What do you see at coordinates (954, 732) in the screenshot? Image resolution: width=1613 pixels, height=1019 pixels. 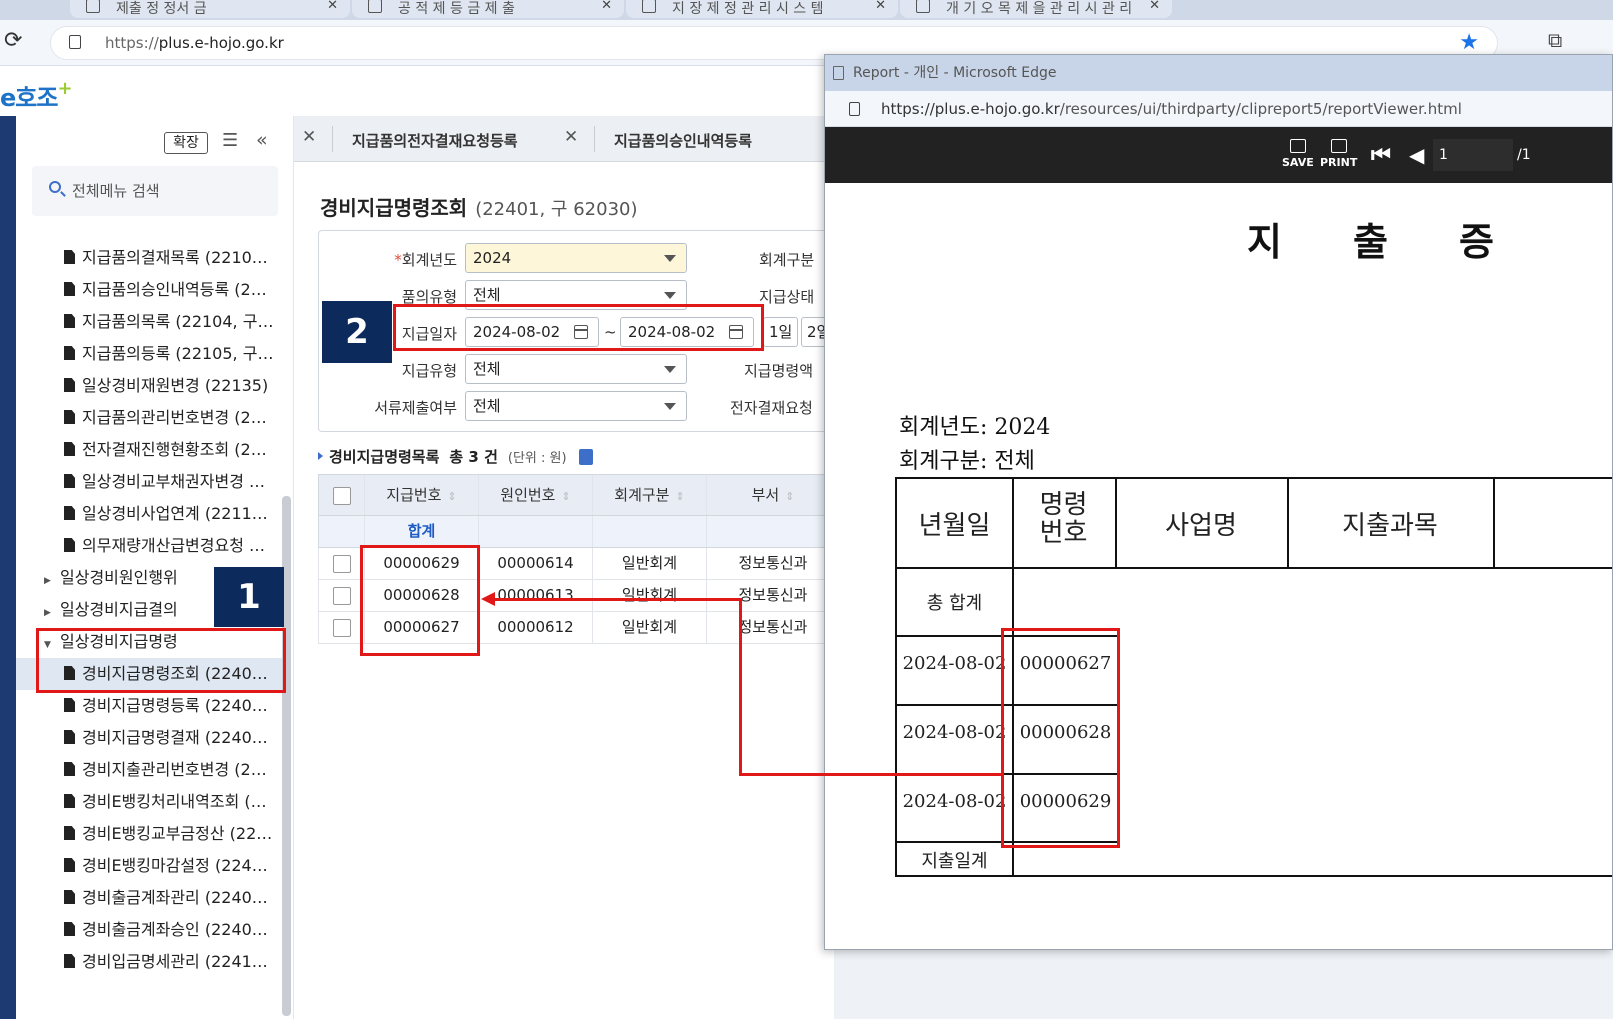 I see `report-row-date: 2024-08-02` at bounding box center [954, 732].